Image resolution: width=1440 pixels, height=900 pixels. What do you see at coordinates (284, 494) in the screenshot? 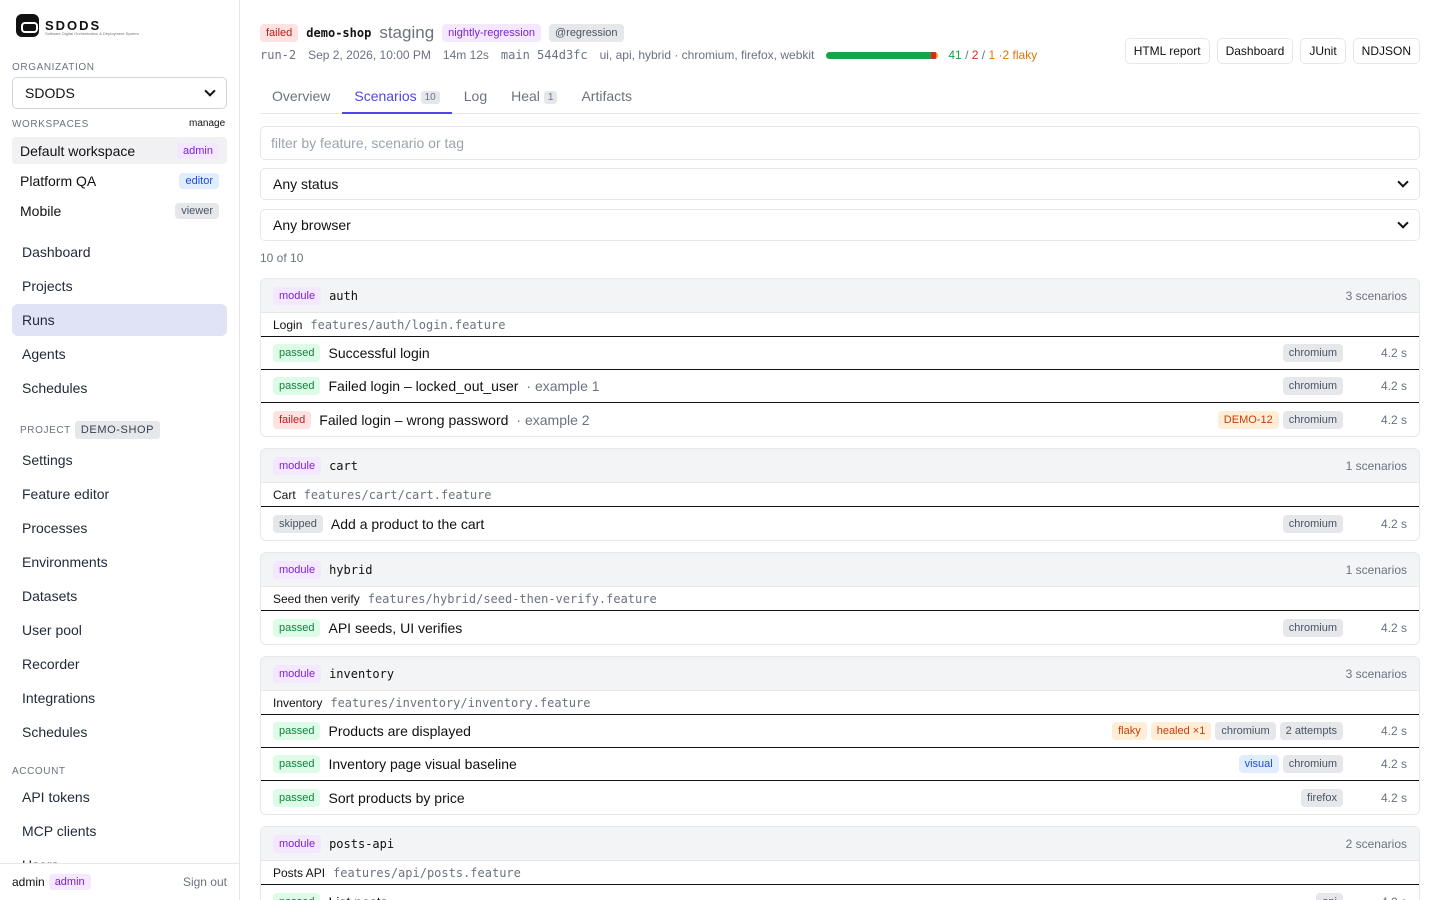
I see `feature-name: Cart` at bounding box center [284, 494].